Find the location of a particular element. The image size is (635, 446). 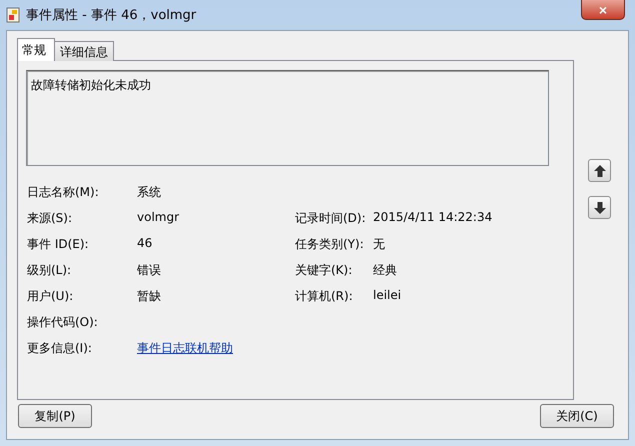

field-label: 更多信息(I): is located at coordinates (60, 348).